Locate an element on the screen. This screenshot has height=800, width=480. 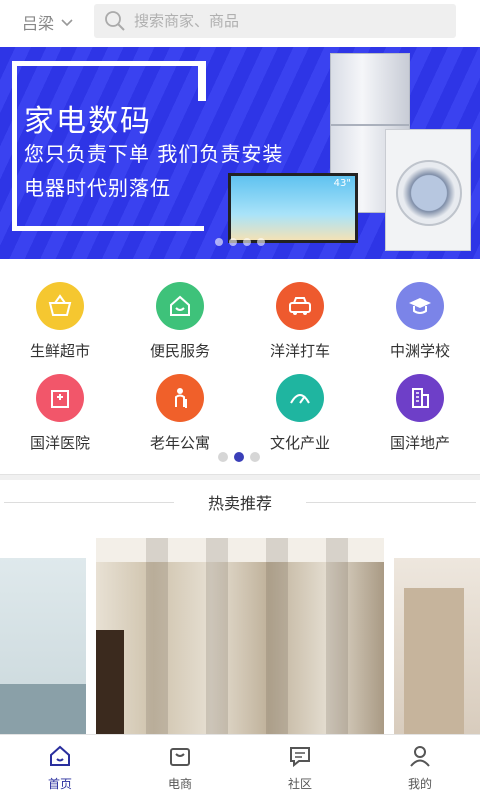
chevron-down-icon is located at coordinates (67, 23).